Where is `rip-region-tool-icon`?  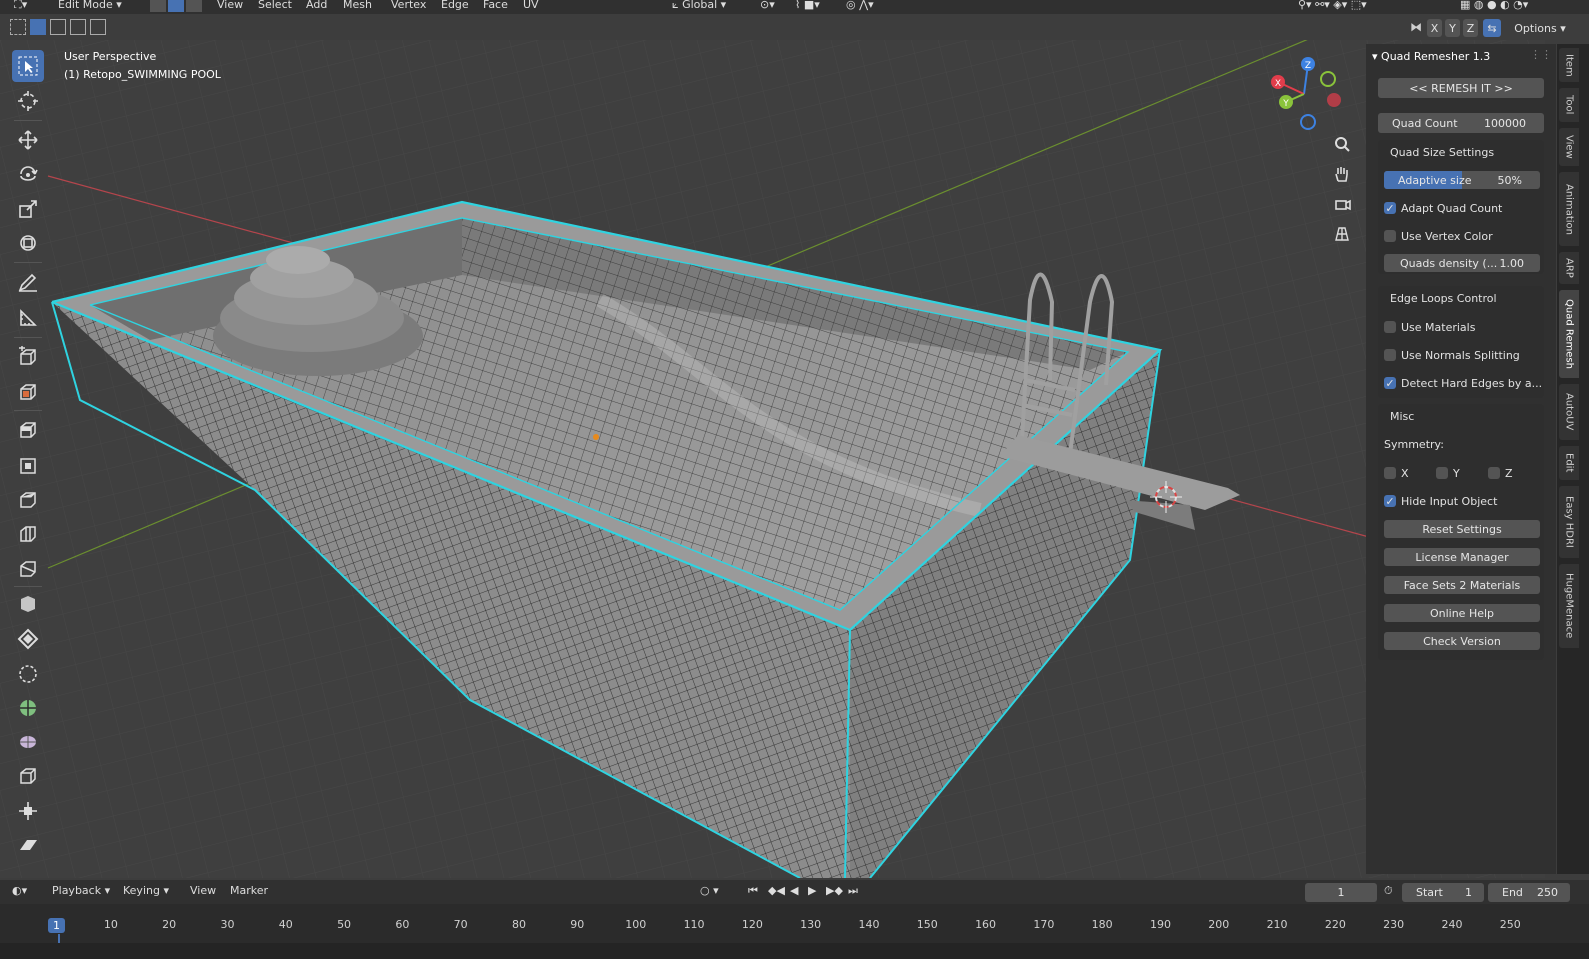
rip-region-tool-icon is located at coordinates (28, 776).